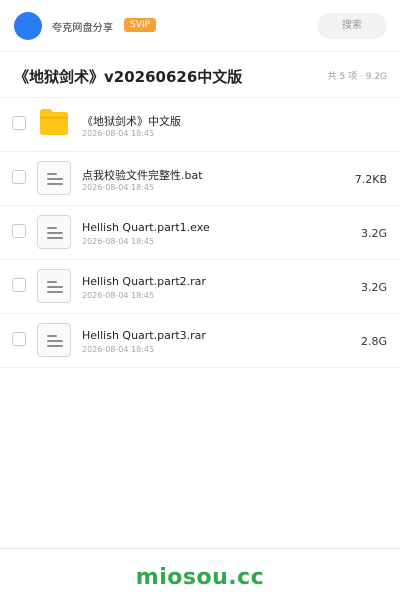 The width and height of the screenshot is (400, 600). Describe the element at coordinates (200, 26) in the screenshot. I see `header-bar: 夸克网盘分享 SVIP 搜索` at that location.